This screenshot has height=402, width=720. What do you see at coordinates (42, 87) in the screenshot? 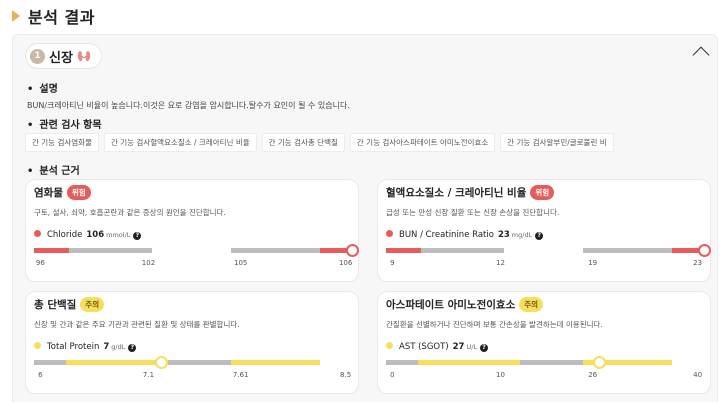
I see `heading-description: 설명` at bounding box center [42, 87].